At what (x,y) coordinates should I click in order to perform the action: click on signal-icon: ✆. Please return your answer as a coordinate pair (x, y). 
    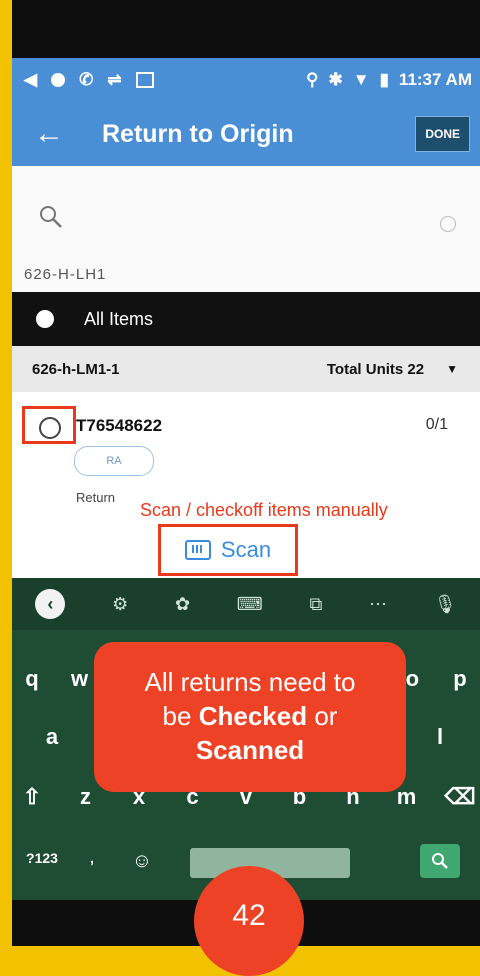
    Looking at the image, I should click on (86, 79).